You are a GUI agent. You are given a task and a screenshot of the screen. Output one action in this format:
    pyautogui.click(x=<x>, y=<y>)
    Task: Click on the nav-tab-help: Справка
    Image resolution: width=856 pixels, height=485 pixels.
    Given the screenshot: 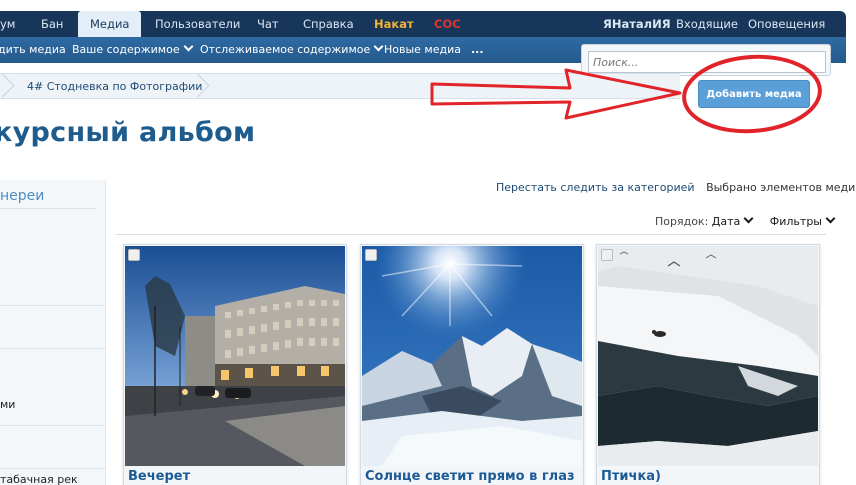 What is the action you would take?
    pyautogui.click(x=328, y=24)
    